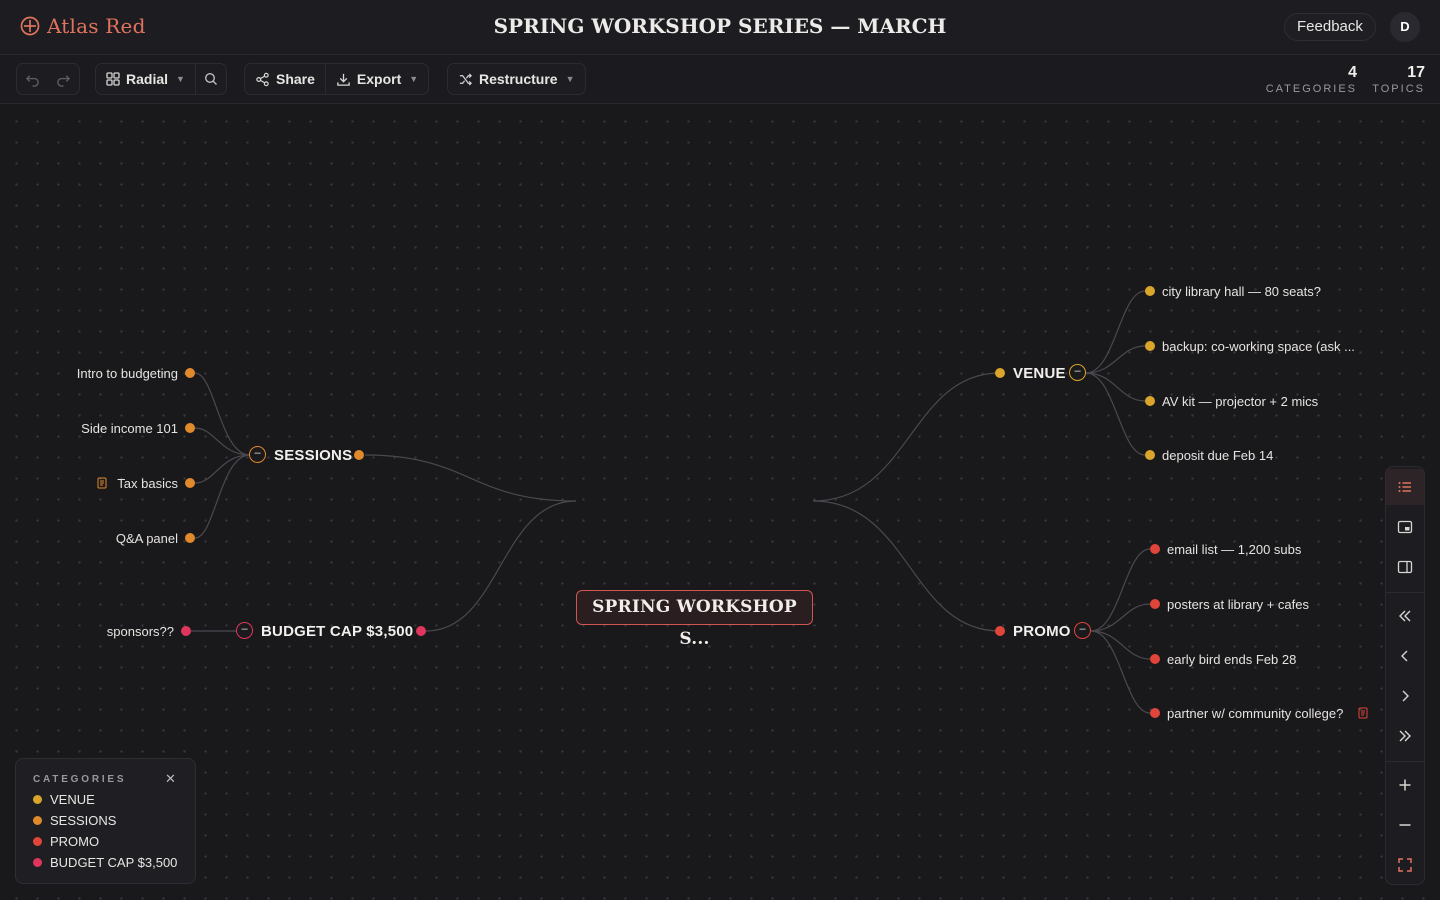  Describe the element at coordinates (1077, 372) in the screenshot. I see `venue-collapse-toggle: –` at that location.